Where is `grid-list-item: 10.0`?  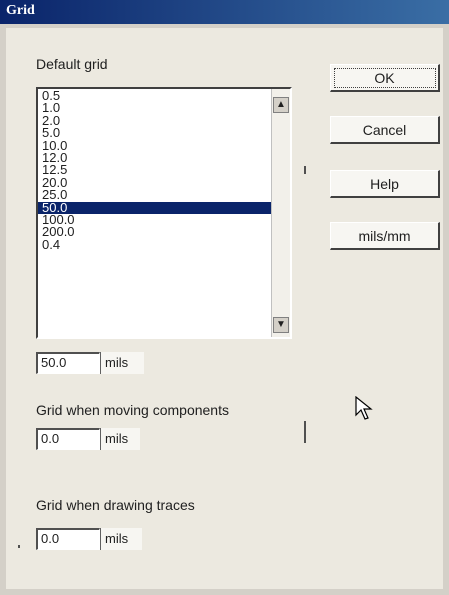
grid-list-item: 10.0 is located at coordinates (155, 145).